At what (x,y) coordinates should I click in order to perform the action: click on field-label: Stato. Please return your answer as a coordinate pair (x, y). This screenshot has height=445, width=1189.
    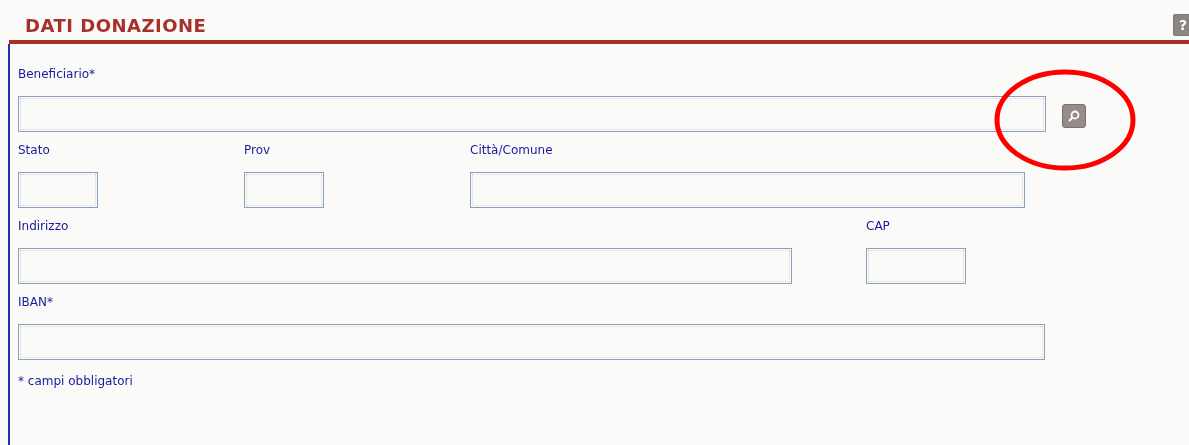
    Looking at the image, I should click on (34, 150).